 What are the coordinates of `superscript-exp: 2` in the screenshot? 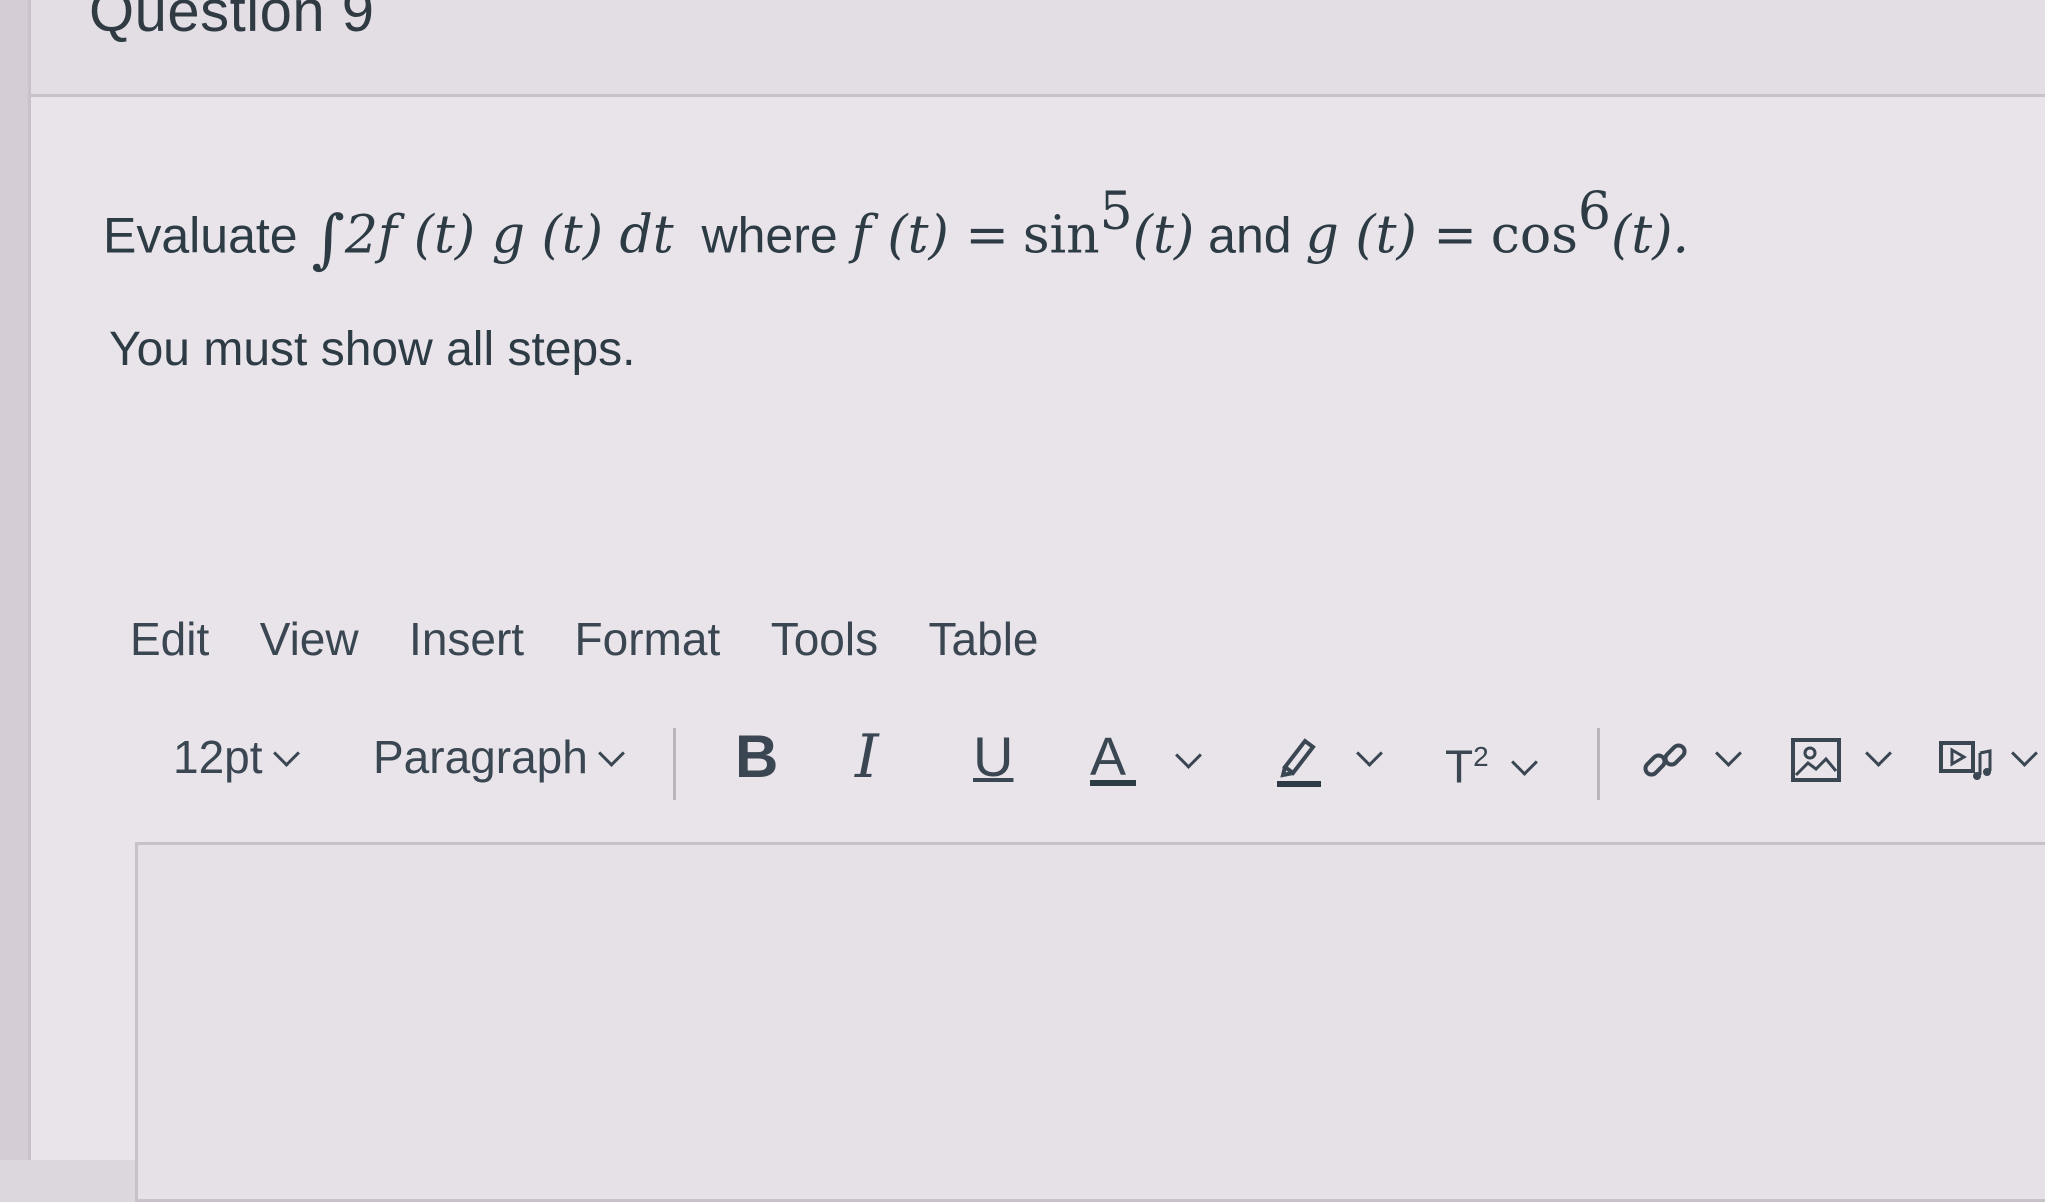 It's located at (1481, 756).